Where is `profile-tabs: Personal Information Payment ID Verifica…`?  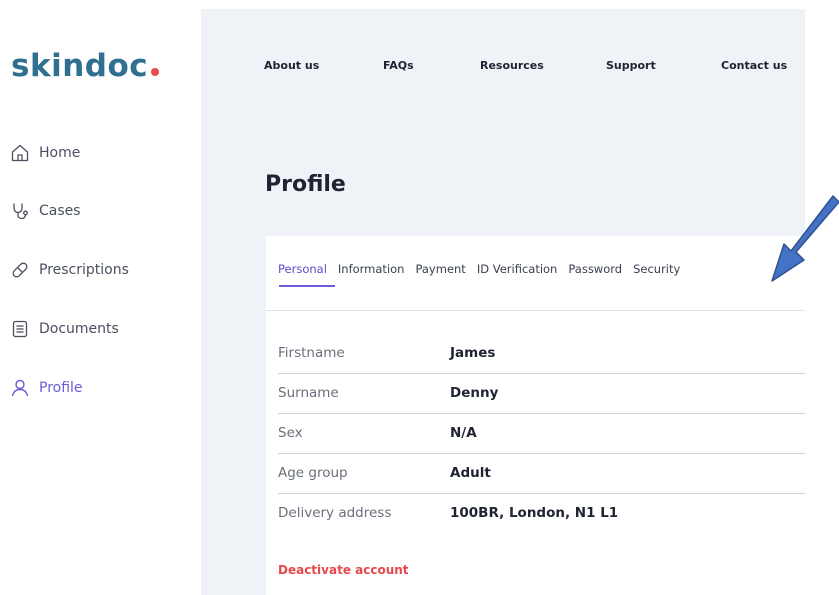 profile-tabs: Personal Information Payment ID Verifica… is located at coordinates (484, 269).